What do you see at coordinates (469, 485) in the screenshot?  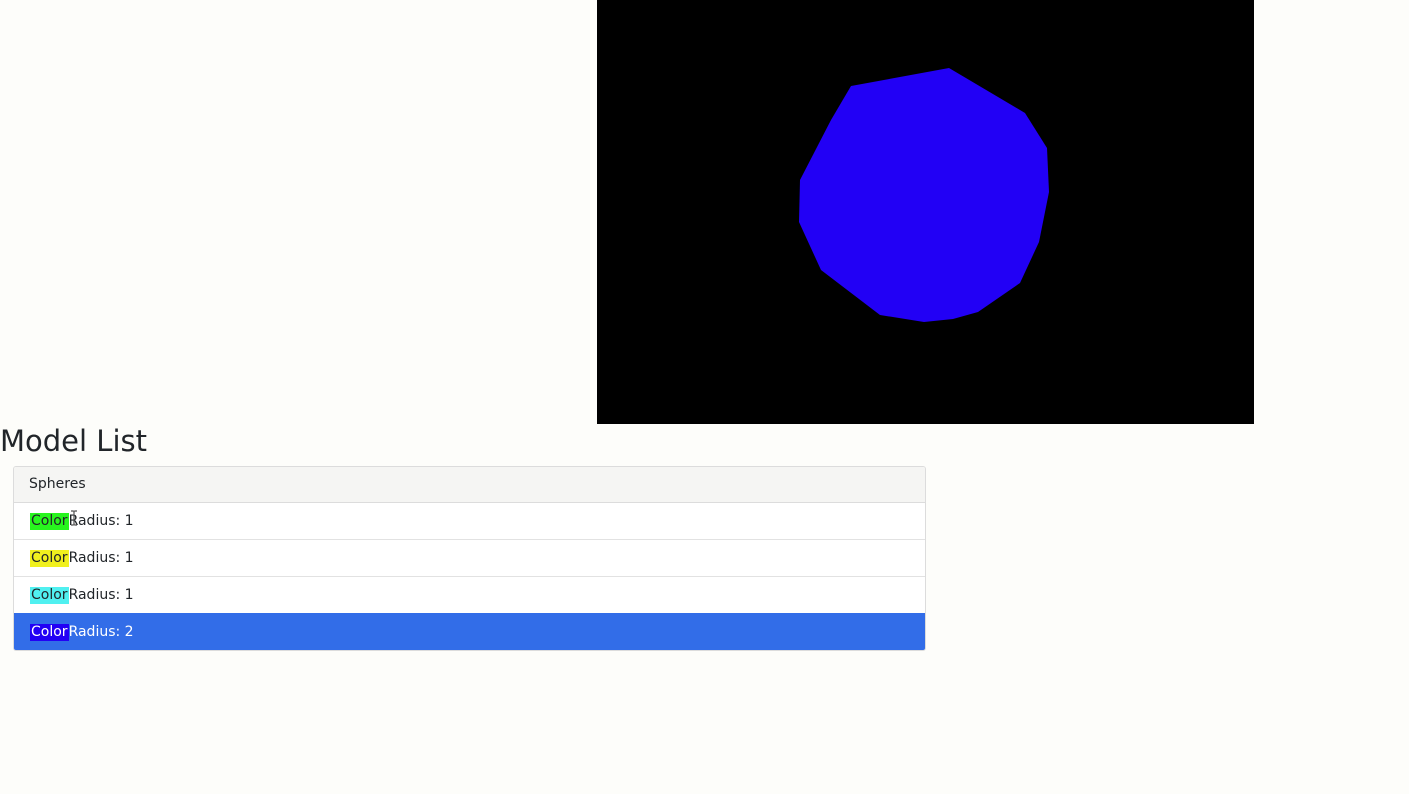 I see `panel-header: Spheres` at bounding box center [469, 485].